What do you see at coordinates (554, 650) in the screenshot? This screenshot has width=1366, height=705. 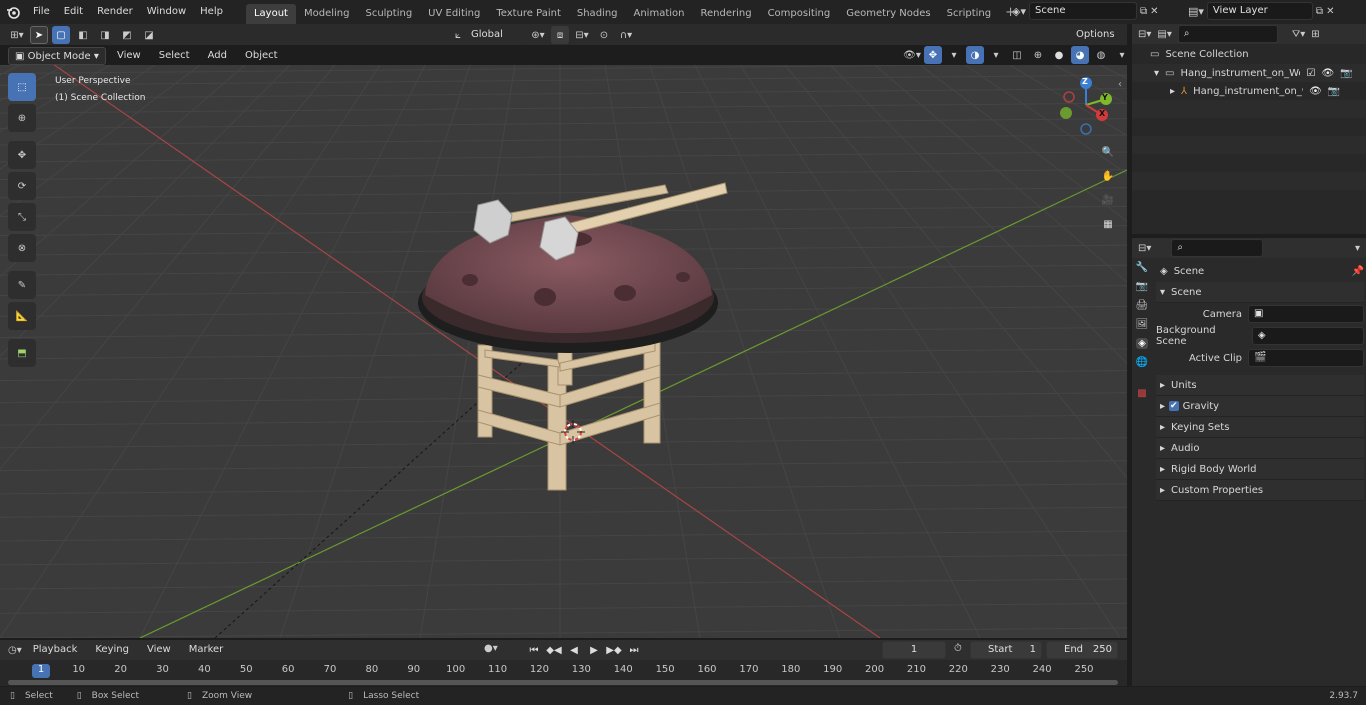 I see `prev-keyframe-icon: ◆◀` at bounding box center [554, 650].